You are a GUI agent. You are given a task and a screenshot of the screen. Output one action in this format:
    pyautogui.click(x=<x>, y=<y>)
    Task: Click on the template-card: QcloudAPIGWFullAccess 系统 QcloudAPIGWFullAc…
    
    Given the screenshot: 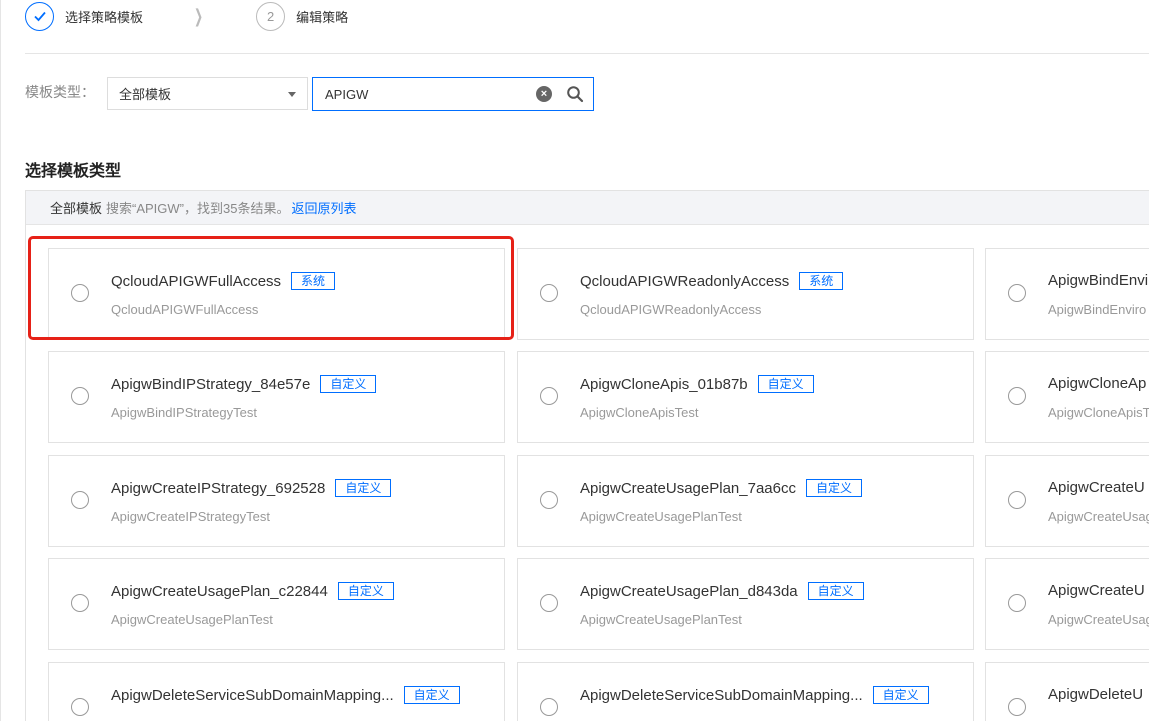 What is the action you would take?
    pyautogui.click(x=276, y=294)
    